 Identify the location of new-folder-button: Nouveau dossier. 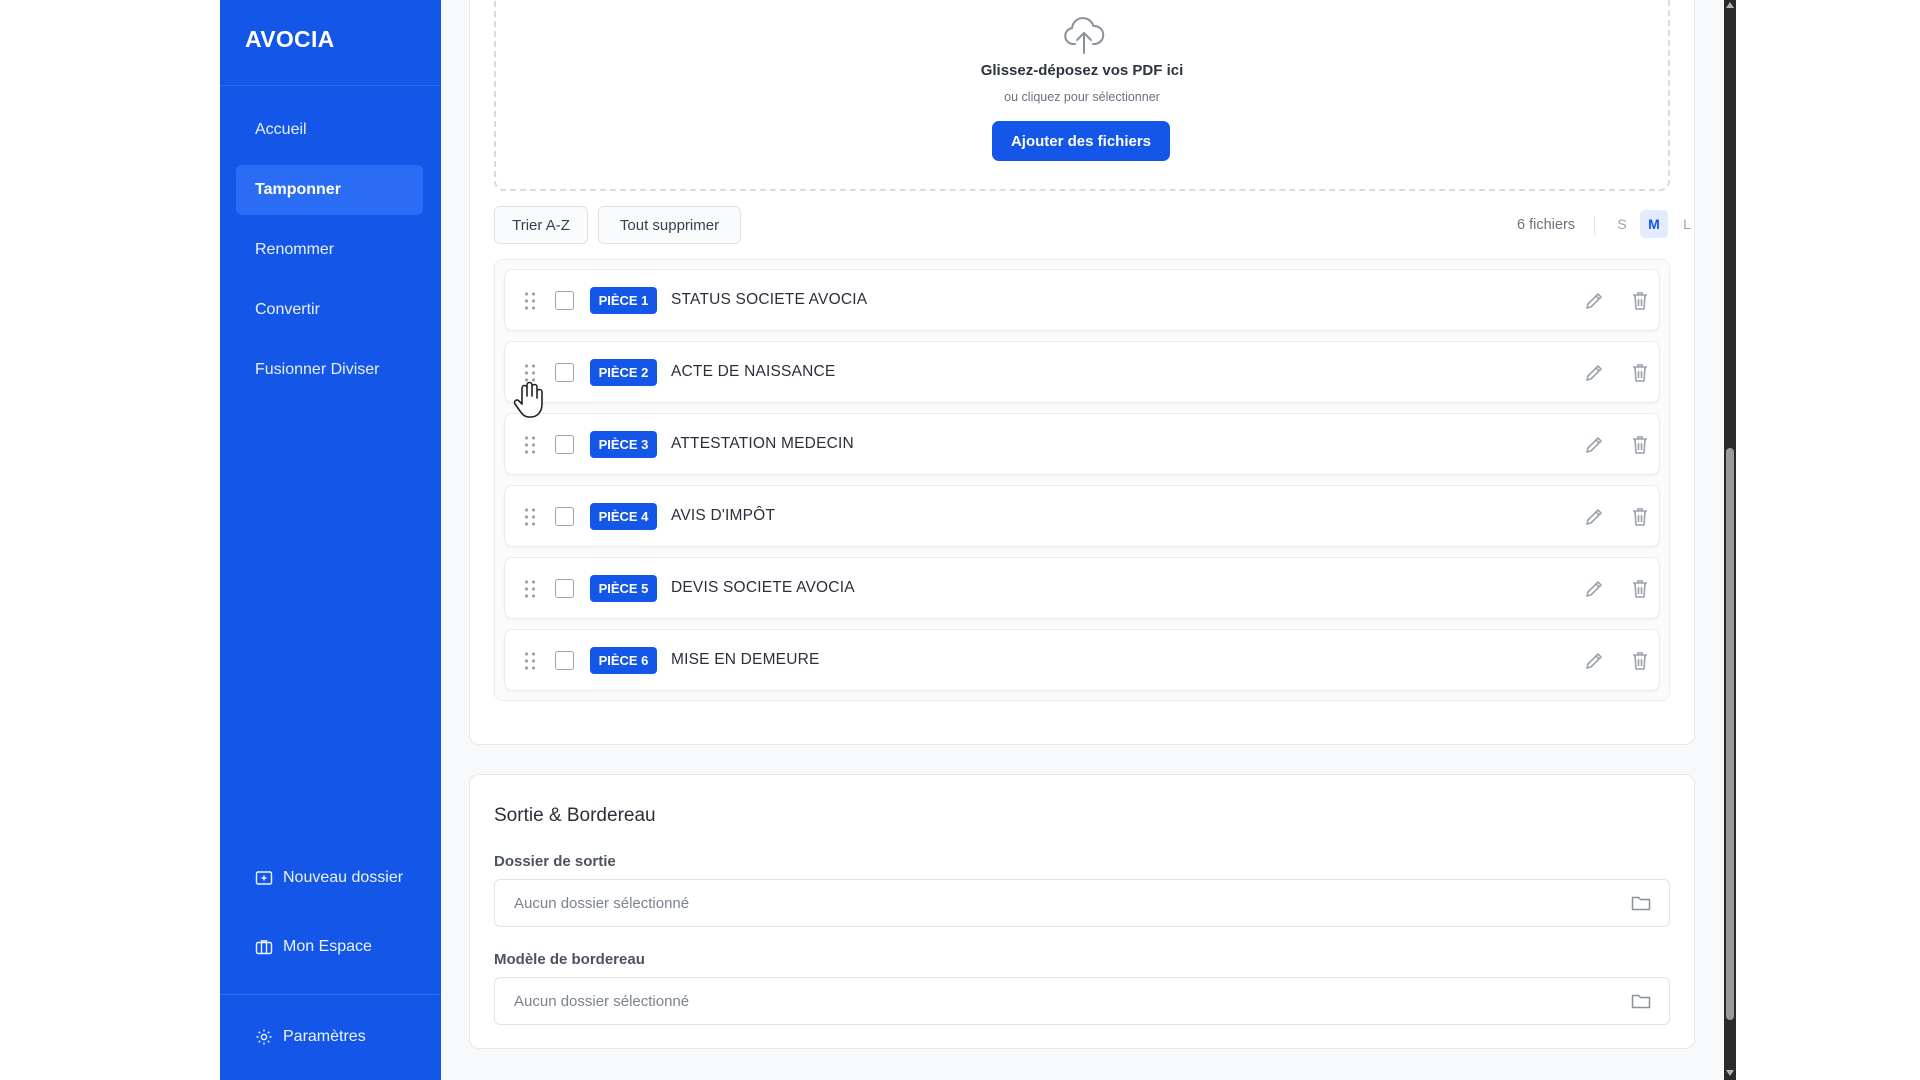
(329, 878).